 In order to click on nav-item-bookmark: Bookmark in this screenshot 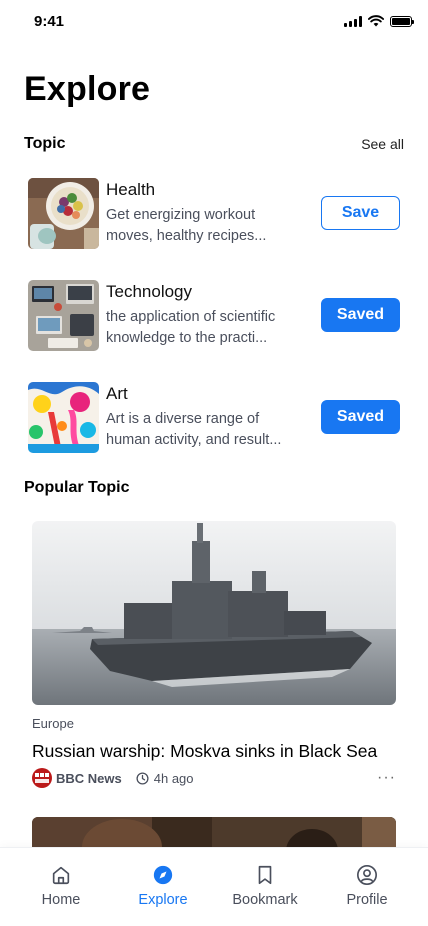, I will do `click(265, 887)`.